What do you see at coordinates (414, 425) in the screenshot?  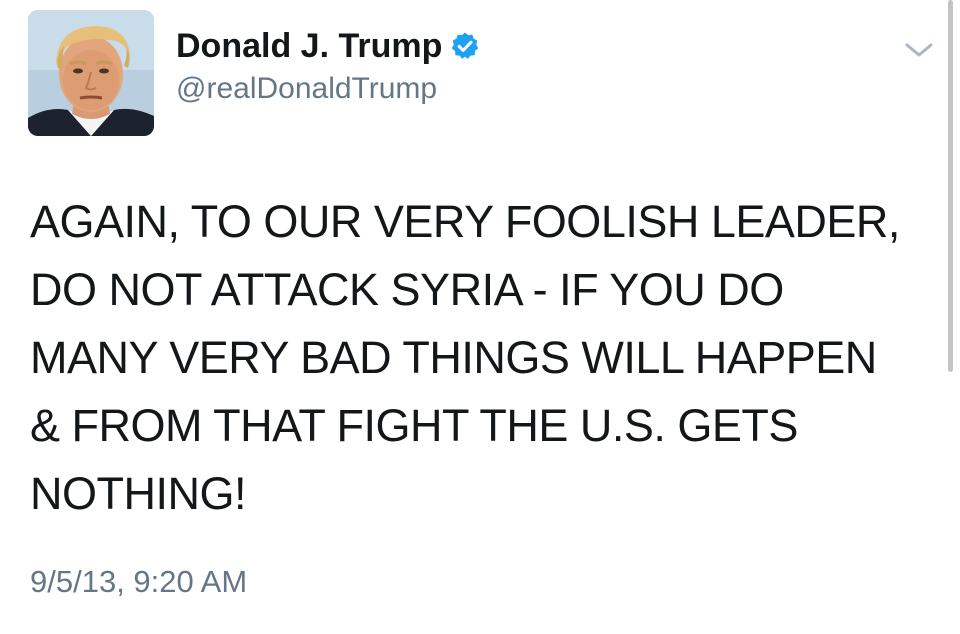 I see `tweet-text-line: & FROM THAT FIGHT THE U.S. GETS` at bounding box center [414, 425].